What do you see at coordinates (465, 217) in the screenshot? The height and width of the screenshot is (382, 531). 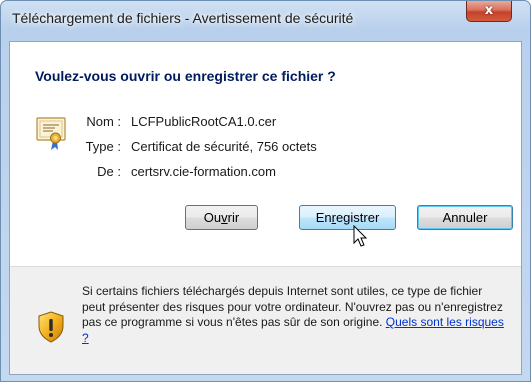 I see `cancel-button: Annuler` at bounding box center [465, 217].